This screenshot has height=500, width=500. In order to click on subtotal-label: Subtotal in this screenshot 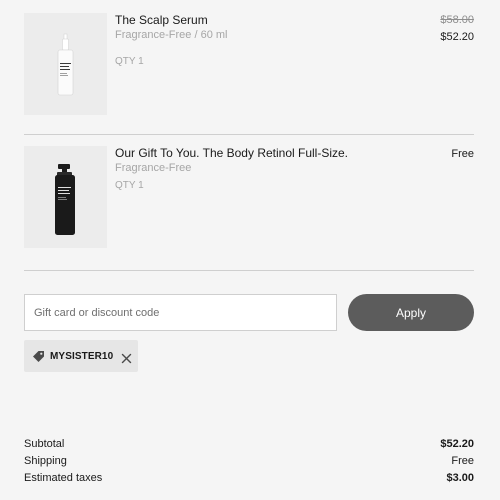, I will do `click(44, 444)`.